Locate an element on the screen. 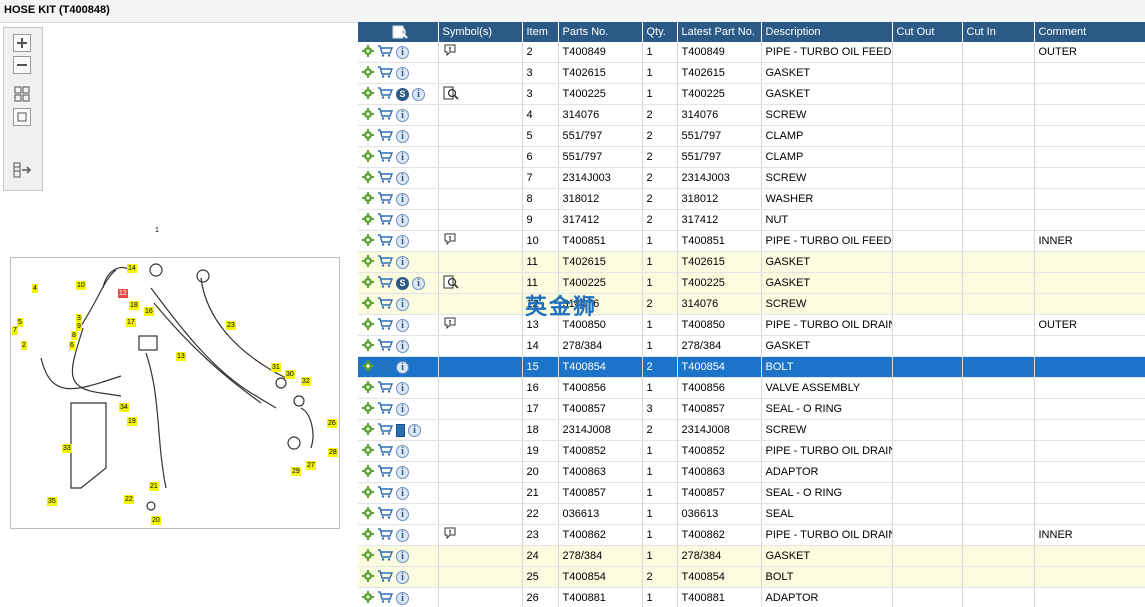  table-row: Si 11 T400225 1 T400225 GASKET is located at coordinates (751, 283).